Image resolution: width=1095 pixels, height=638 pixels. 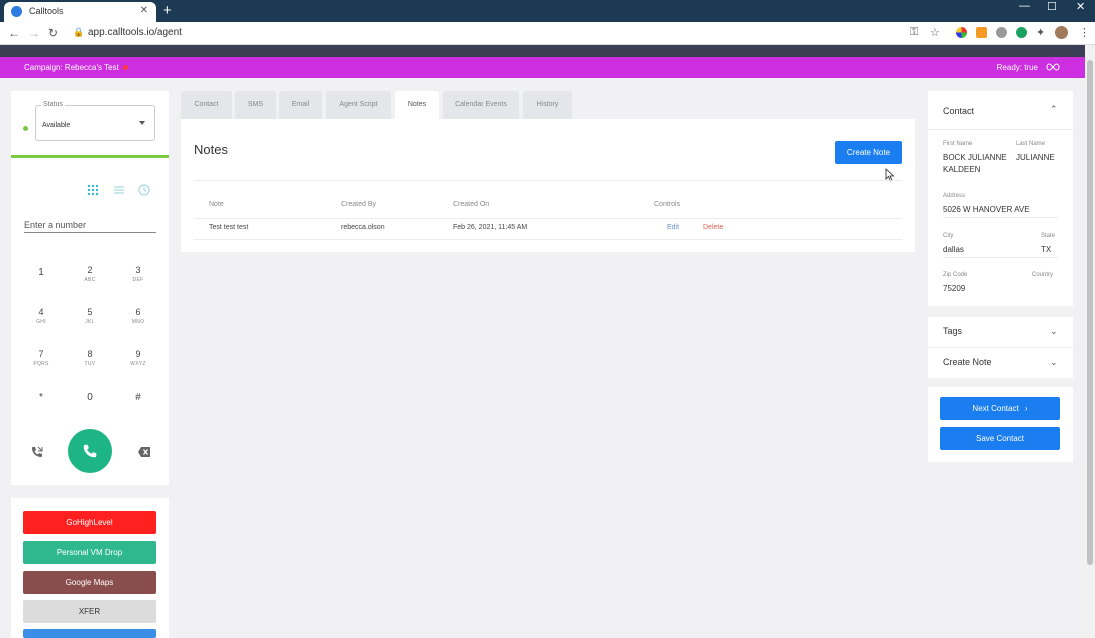 I want to click on contact-header-divider, so click(x=1000, y=129).